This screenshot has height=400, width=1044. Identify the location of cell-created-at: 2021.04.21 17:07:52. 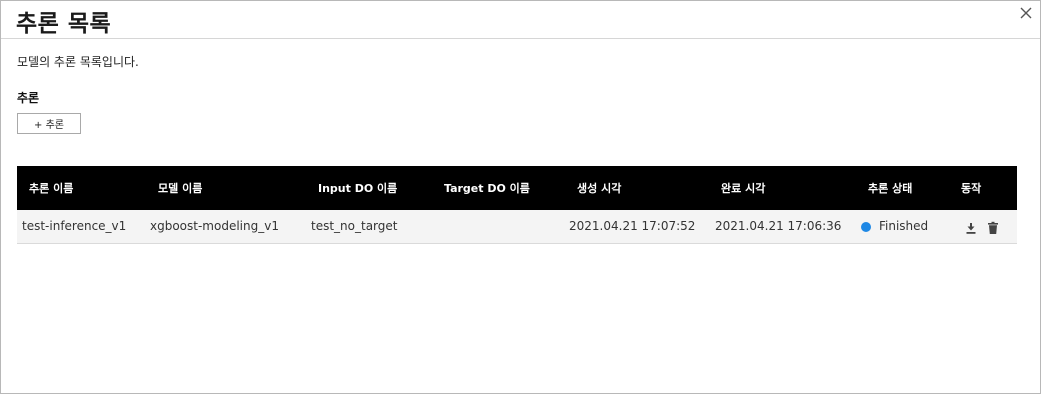
(632, 226).